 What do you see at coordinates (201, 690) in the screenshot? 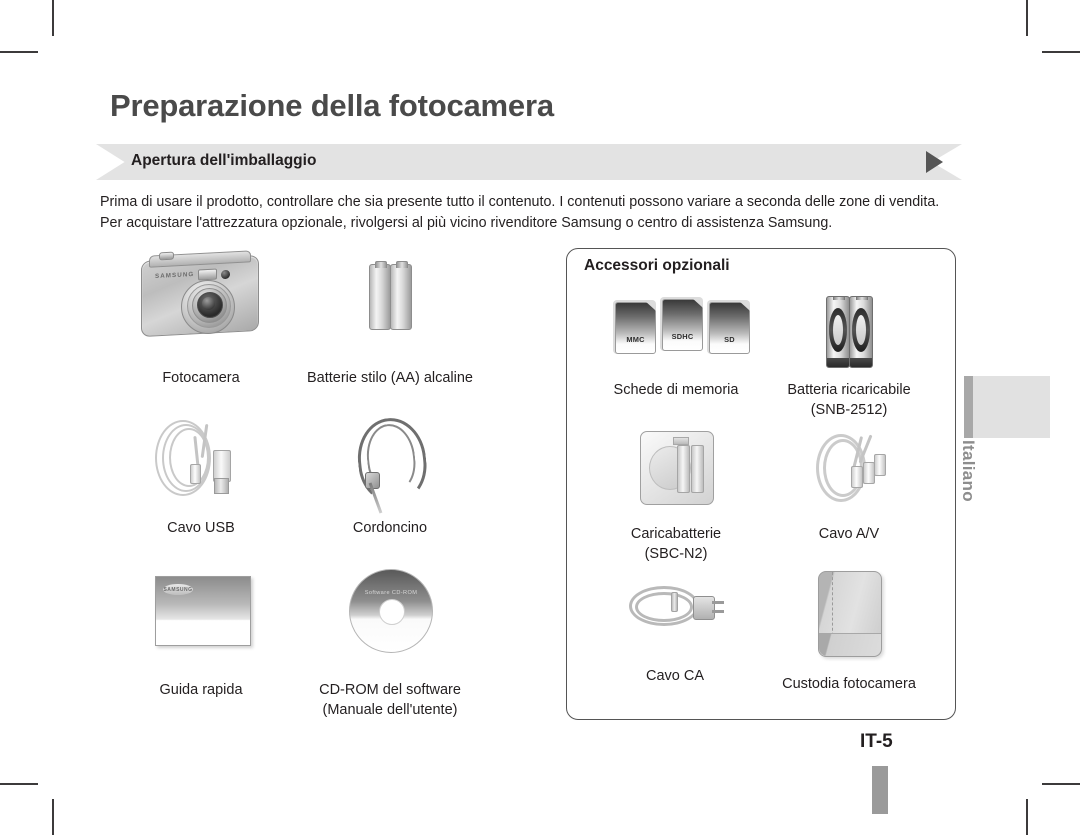
I see `item-label-quick-guide: Guida rapida` at bounding box center [201, 690].